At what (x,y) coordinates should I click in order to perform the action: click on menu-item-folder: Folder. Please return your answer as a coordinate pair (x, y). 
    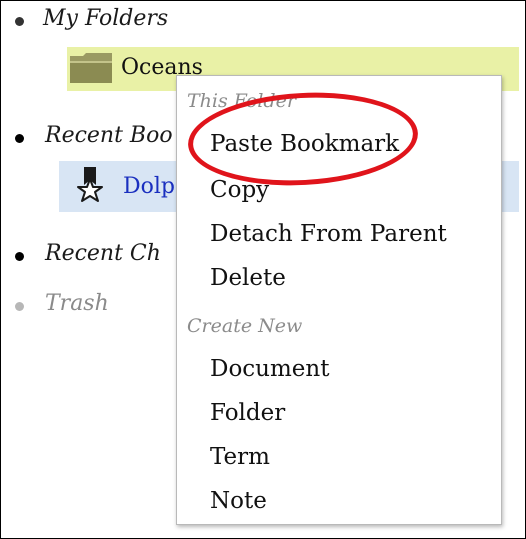
    Looking at the image, I should click on (247, 413).